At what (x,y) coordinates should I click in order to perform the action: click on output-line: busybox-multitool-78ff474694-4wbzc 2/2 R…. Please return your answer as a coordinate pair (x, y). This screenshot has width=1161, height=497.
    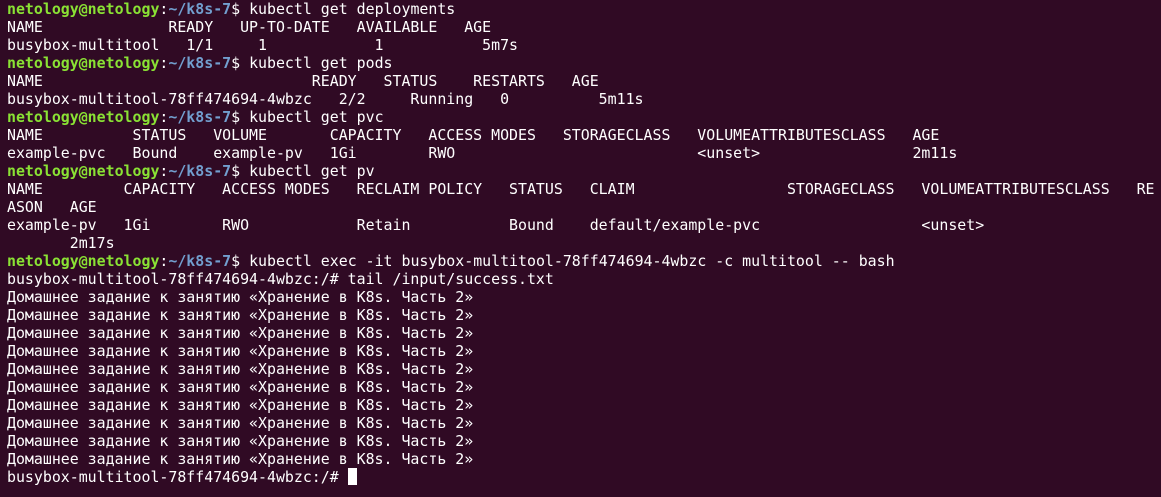
    Looking at the image, I should click on (325, 99).